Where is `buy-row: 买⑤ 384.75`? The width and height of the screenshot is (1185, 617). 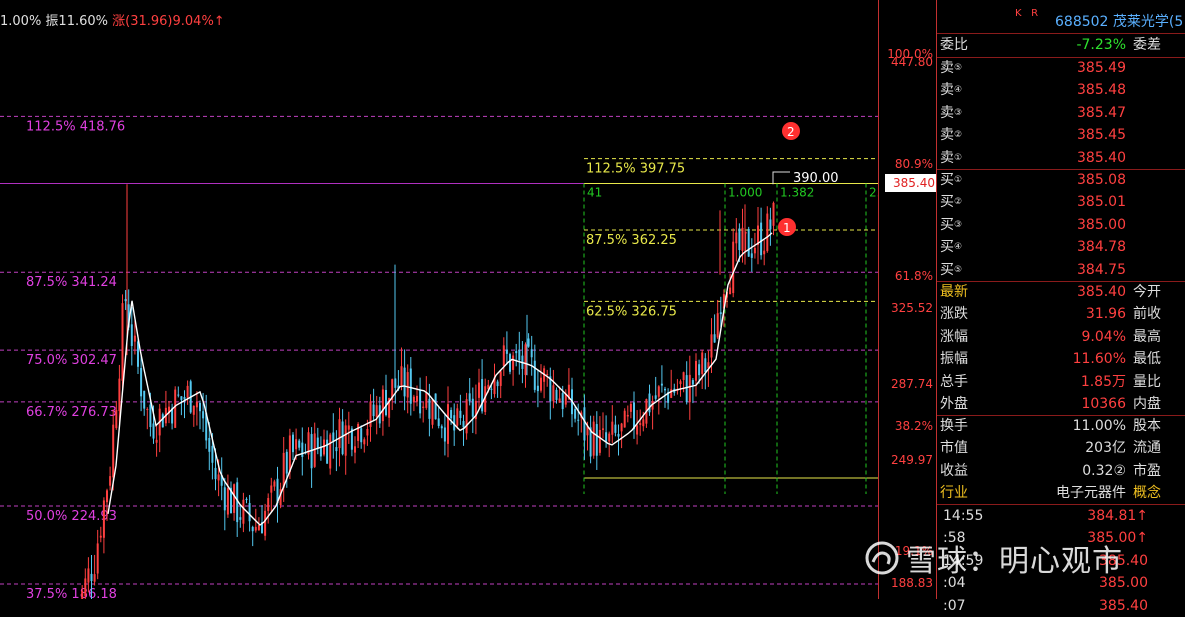 buy-row: 买⑤ 384.75 is located at coordinates (1061, 270).